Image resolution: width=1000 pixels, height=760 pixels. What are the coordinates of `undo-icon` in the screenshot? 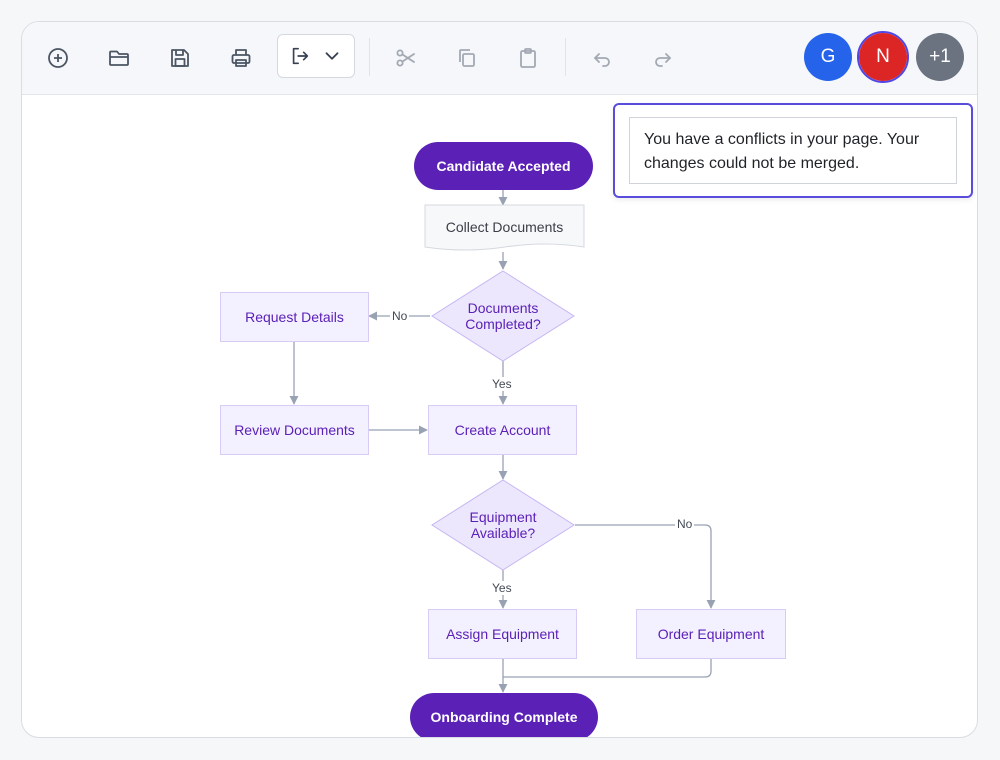 It's located at (602, 60).